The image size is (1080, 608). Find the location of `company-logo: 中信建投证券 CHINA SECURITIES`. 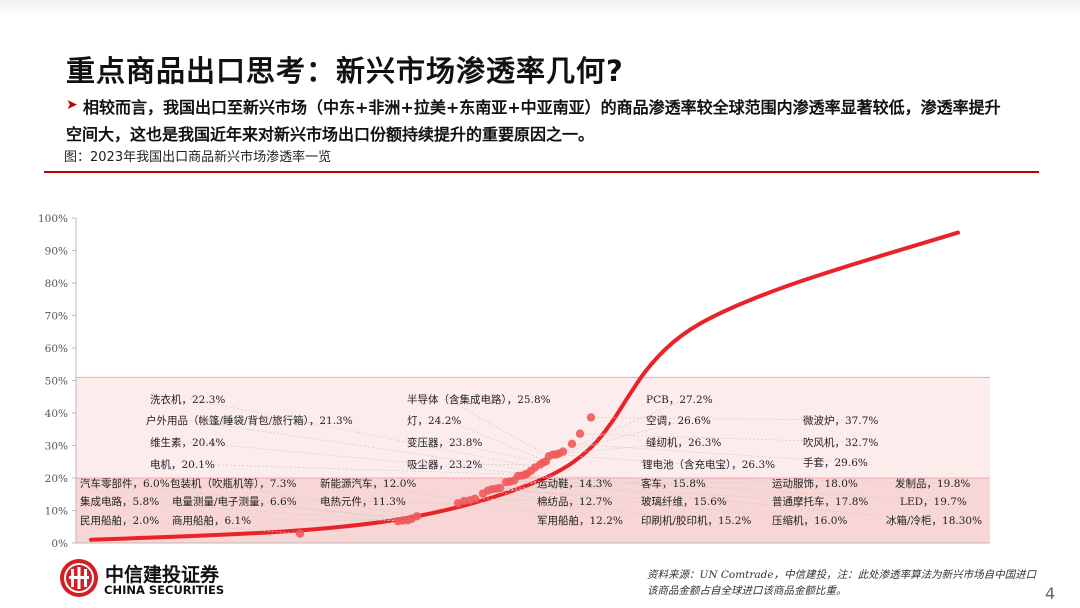

company-logo: 中信建投证券 CHINA SECURITIES is located at coordinates (141, 580).